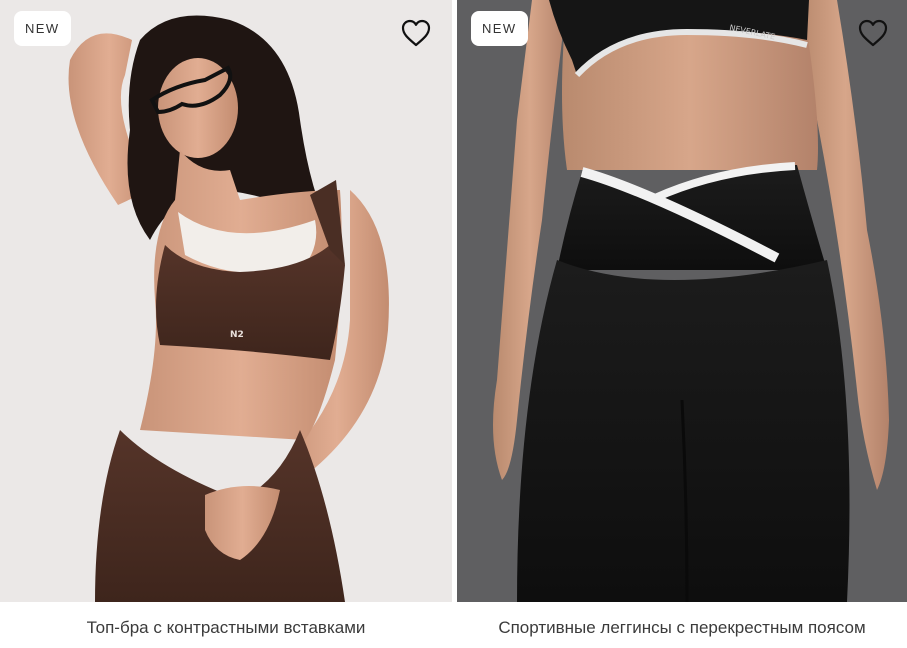 Image resolution: width=907 pixels, height=648 pixels. What do you see at coordinates (226, 628) in the screenshot?
I see `product-title: Топ-бра с контрастными вставками` at bounding box center [226, 628].